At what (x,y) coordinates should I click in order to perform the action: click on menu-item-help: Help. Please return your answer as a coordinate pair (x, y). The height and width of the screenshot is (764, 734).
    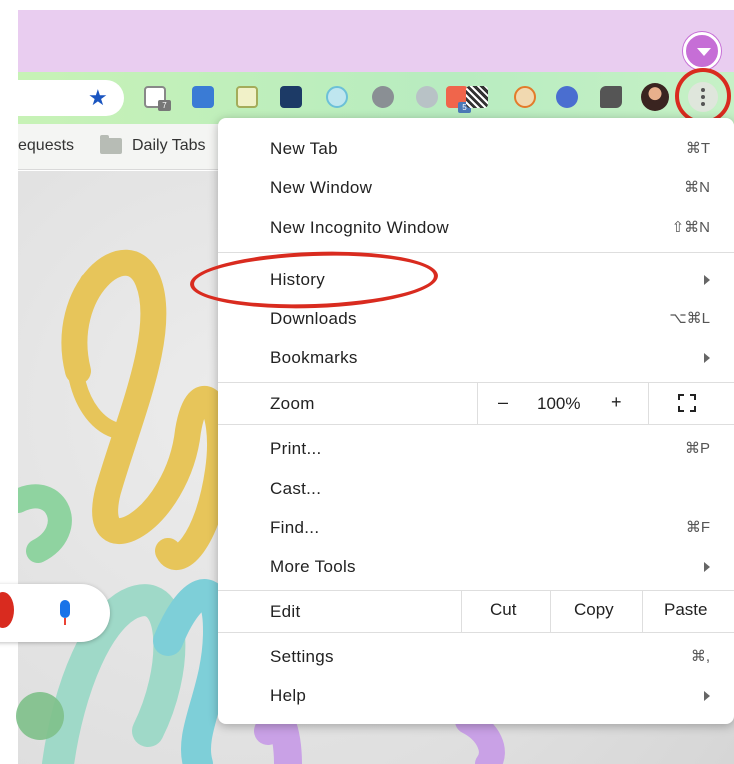
    Looking at the image, I should click on (476, 695).